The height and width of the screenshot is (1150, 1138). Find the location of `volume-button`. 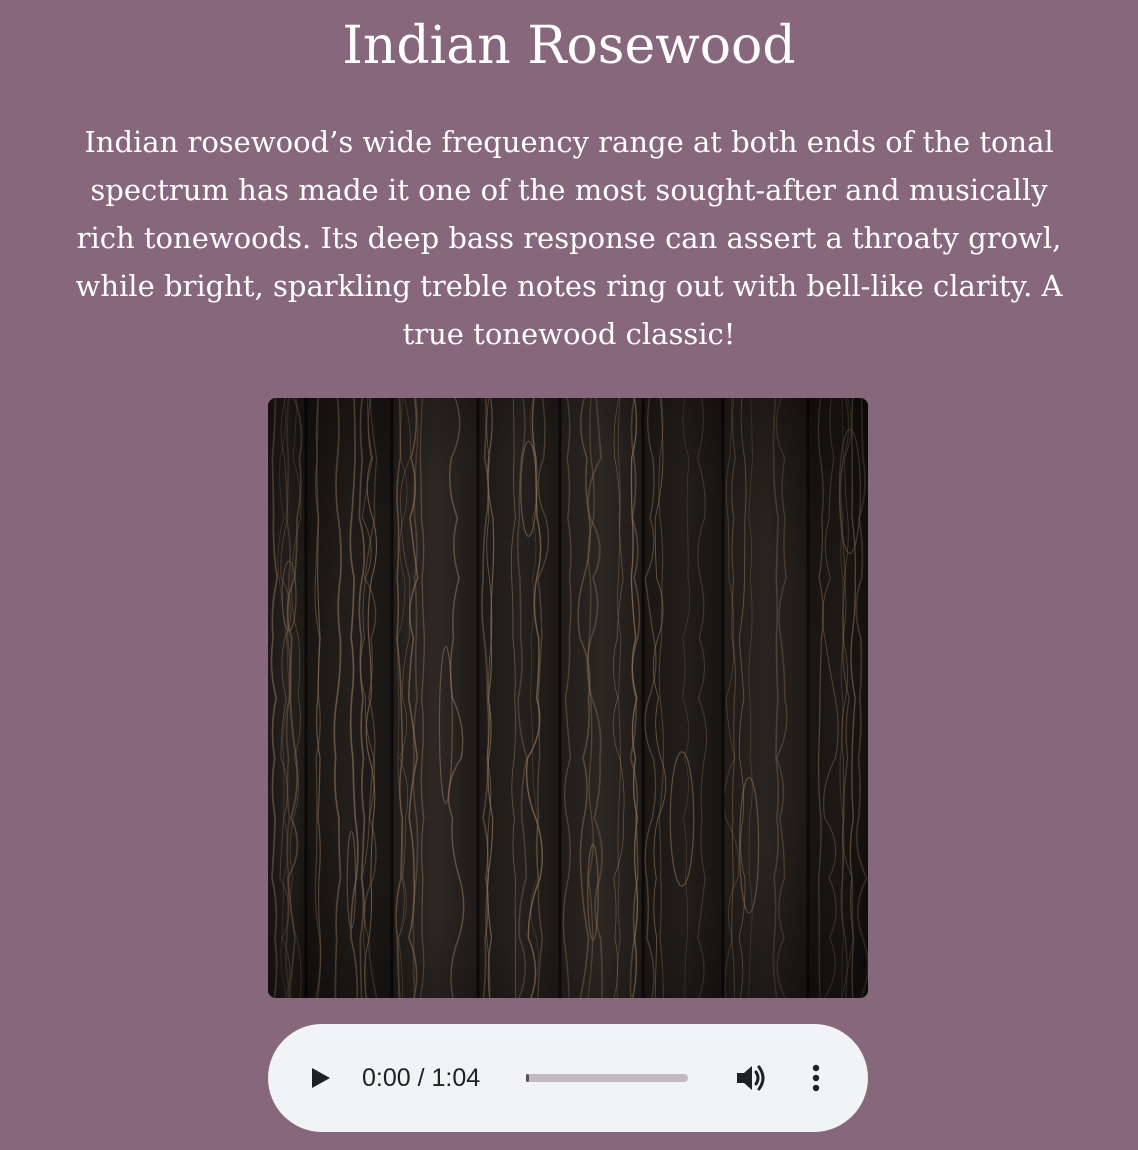

volume-button is located at coordinates (751, 1078).